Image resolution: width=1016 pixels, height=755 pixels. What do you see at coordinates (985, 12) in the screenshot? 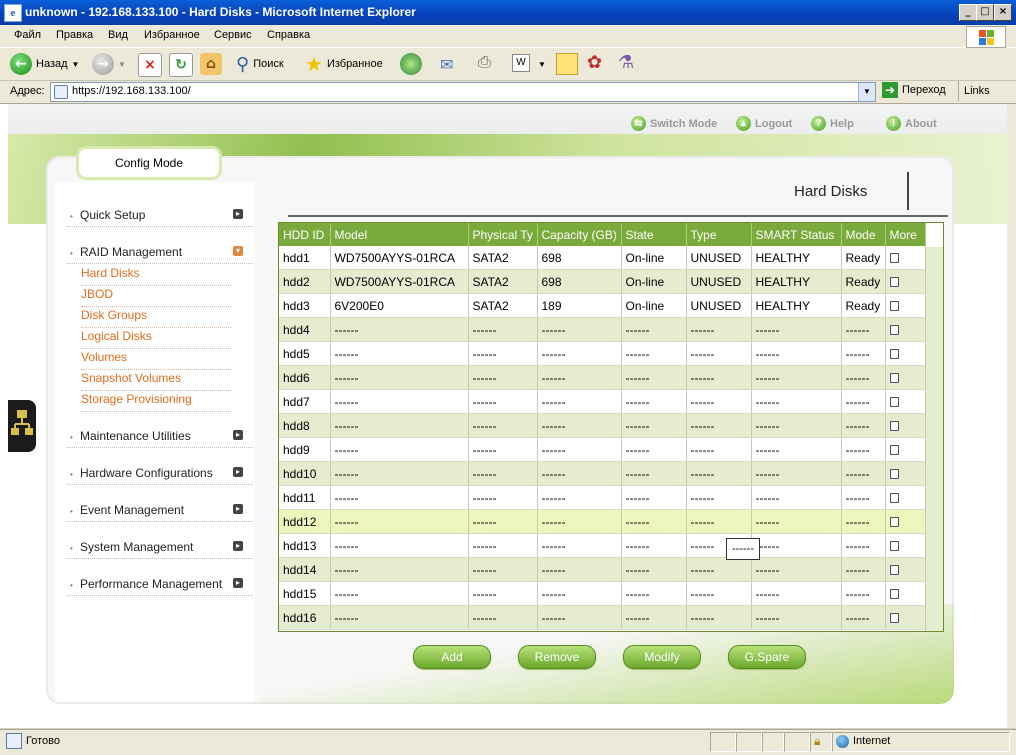
I see `maximize-button: □` at bounding box center [985, 12].